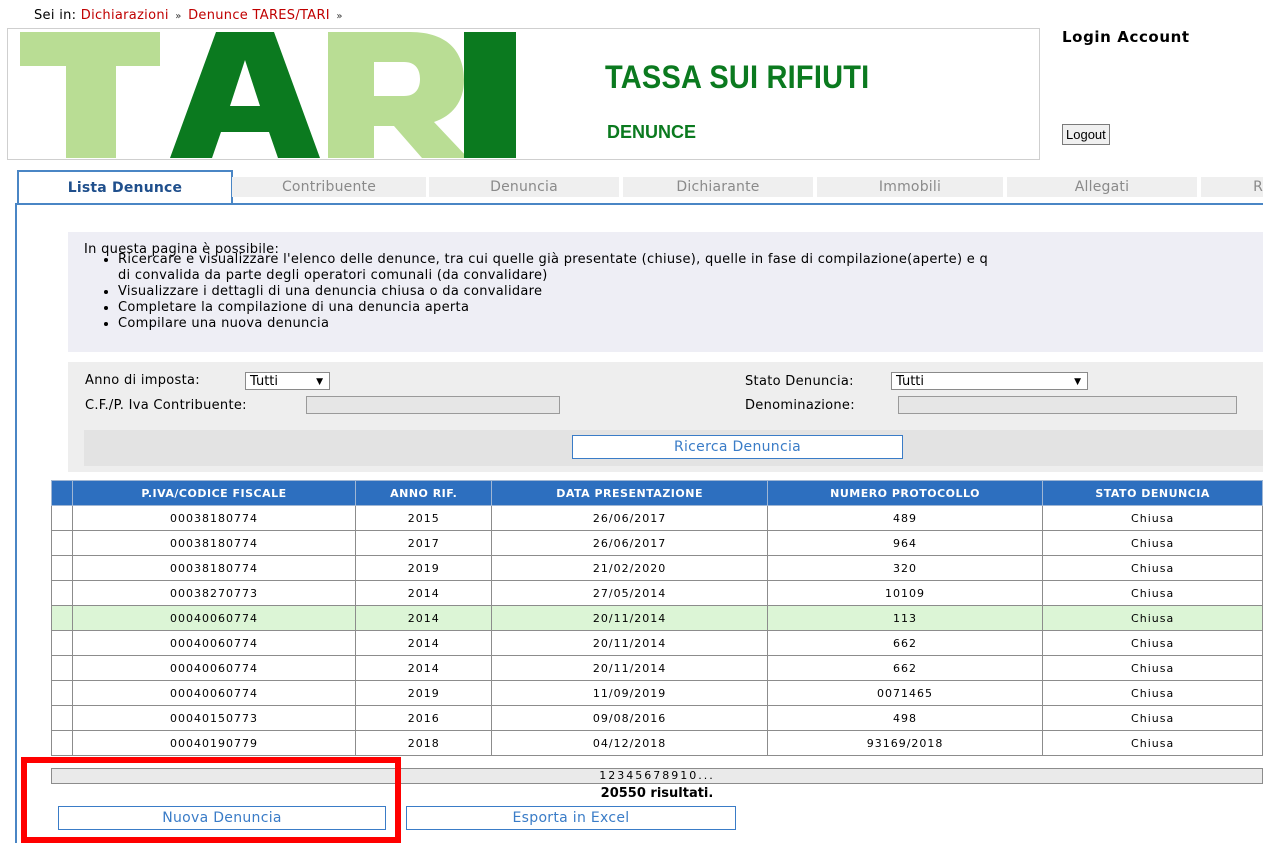 This screenshot has width=1263, height=843. I want to click on cell-data: 11/09/2019, so click(629, 693).